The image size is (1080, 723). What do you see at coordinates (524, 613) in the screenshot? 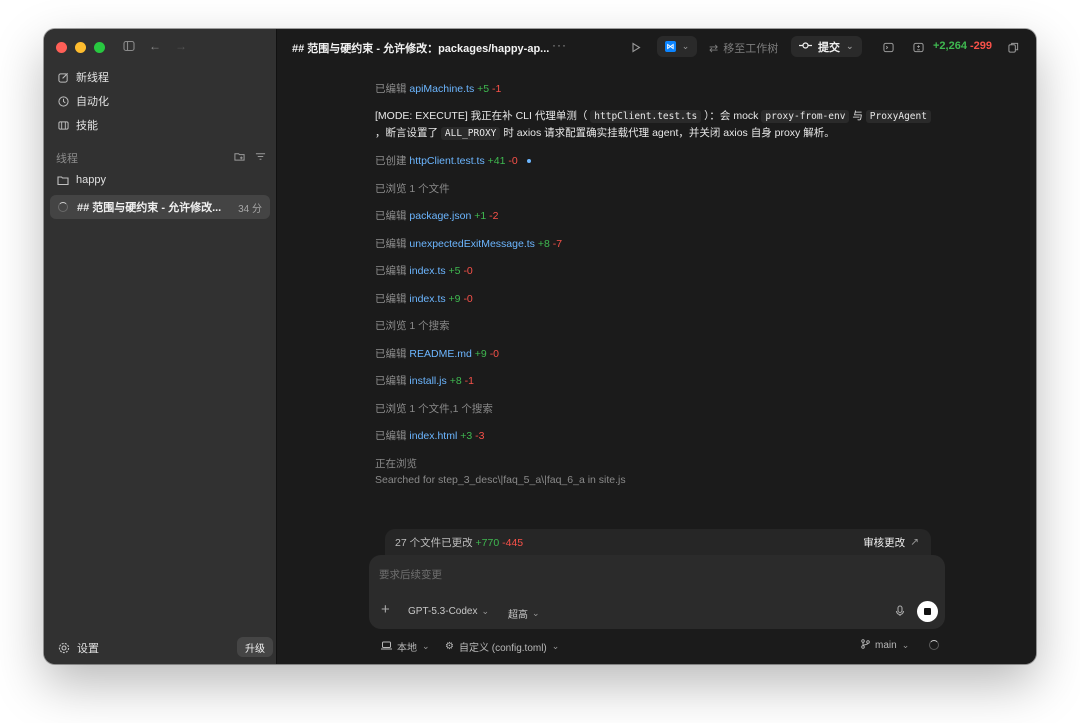
I see `reasoning-effort-selector: 超高 ⌄` at bounding box center [524, 613].